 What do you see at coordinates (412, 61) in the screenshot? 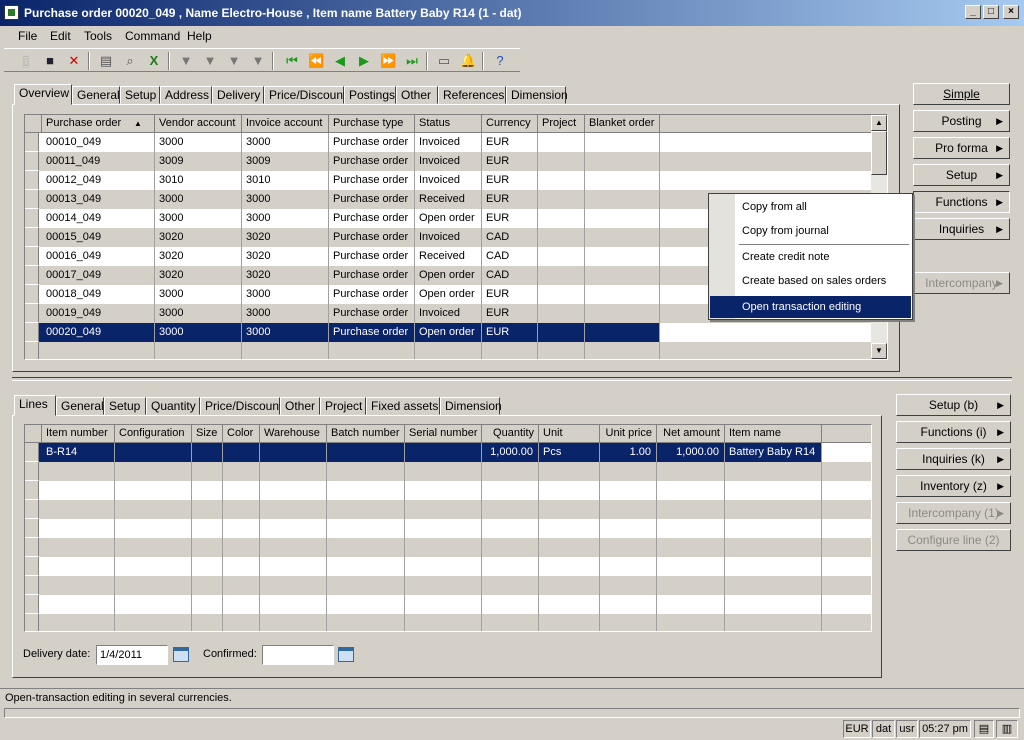
I see `last-record-icon: ⏭` at bounding box center [412, 61].